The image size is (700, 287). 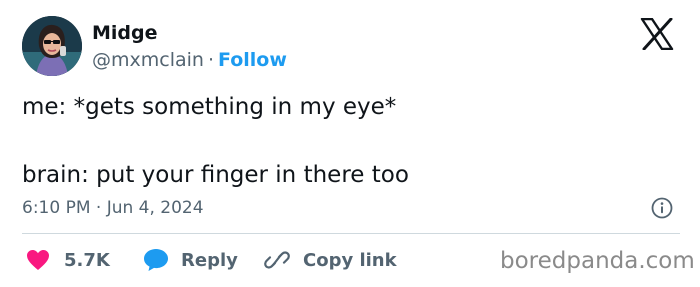 What do you see at coordinates (662, 208) in the screenshot?
I see `info-icon` at bounding box center [662, 208].